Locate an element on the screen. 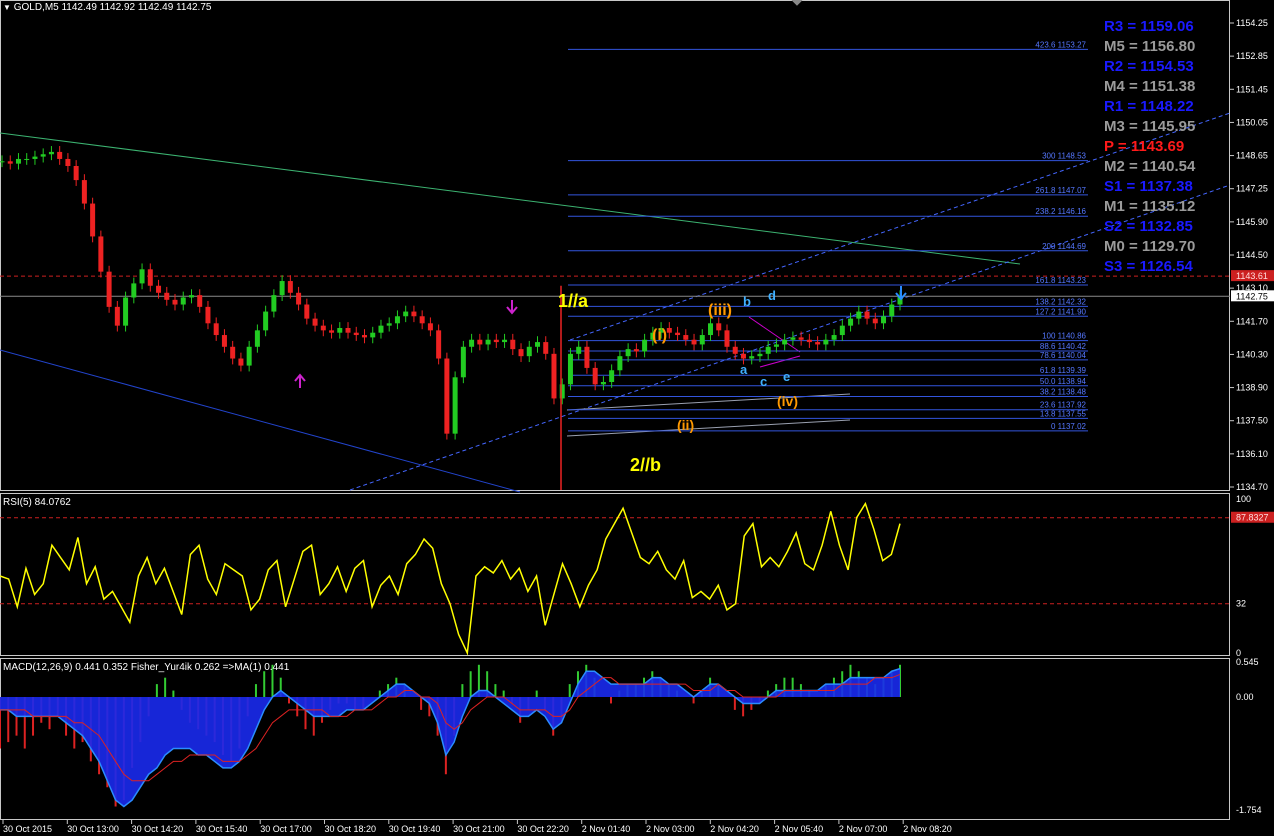 This screenshot has height=836, width=1274. rsi-label: RSI(5) 84.0762 is located at coordinates (37, 502).